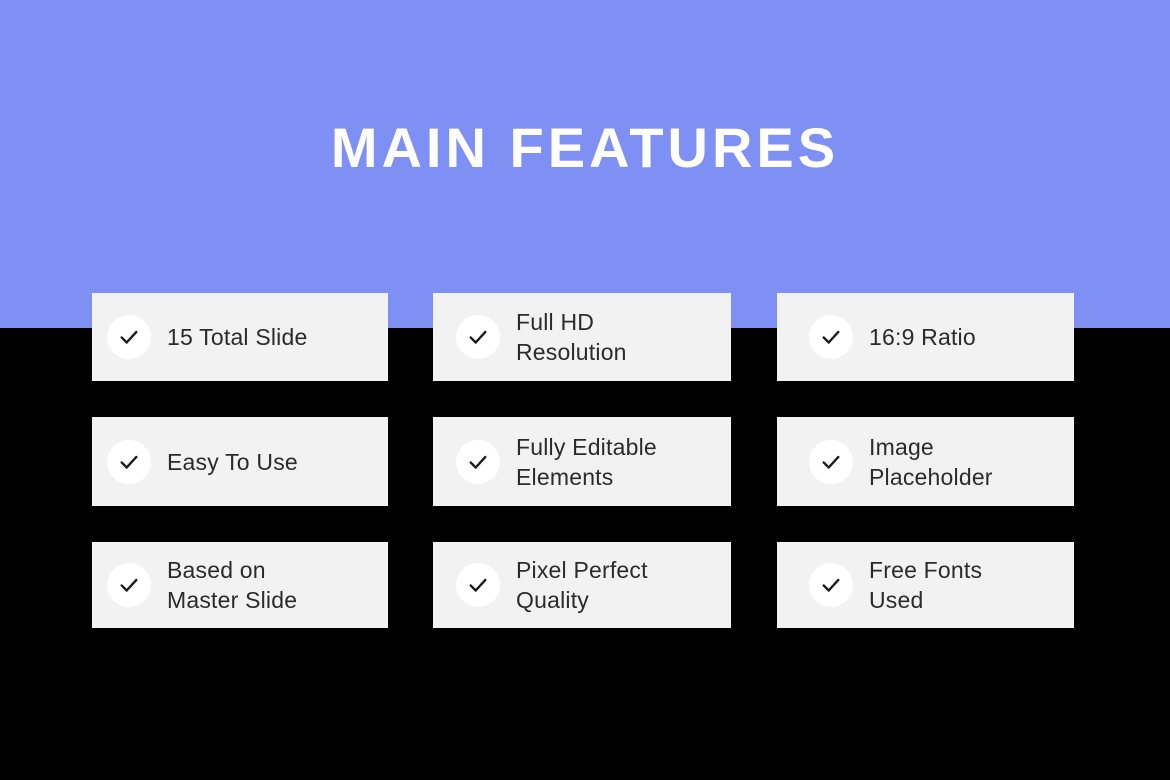 The width and height of the screenshot is (1170, 780). What do you see at coordinates (586, 462) in the screenshot?
I see `feature-label: Fully Editable Elements` at bounding box center [586, 462].